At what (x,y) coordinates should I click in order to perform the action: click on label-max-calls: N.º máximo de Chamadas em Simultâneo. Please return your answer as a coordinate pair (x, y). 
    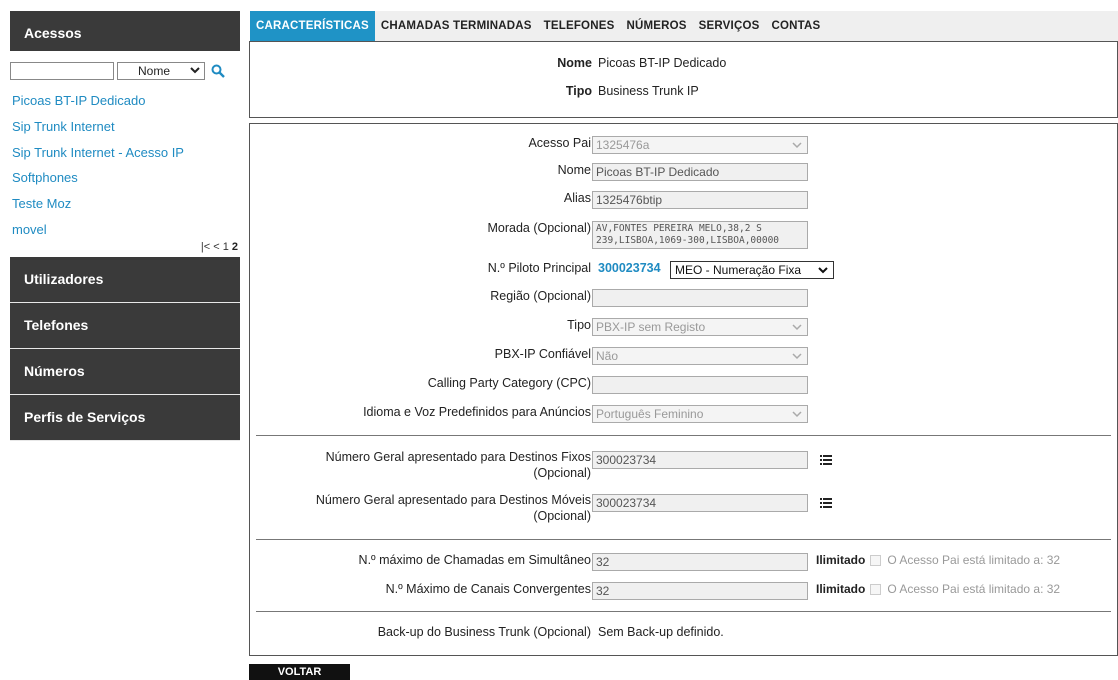
    Looking at the image, I should click on (474, 560).